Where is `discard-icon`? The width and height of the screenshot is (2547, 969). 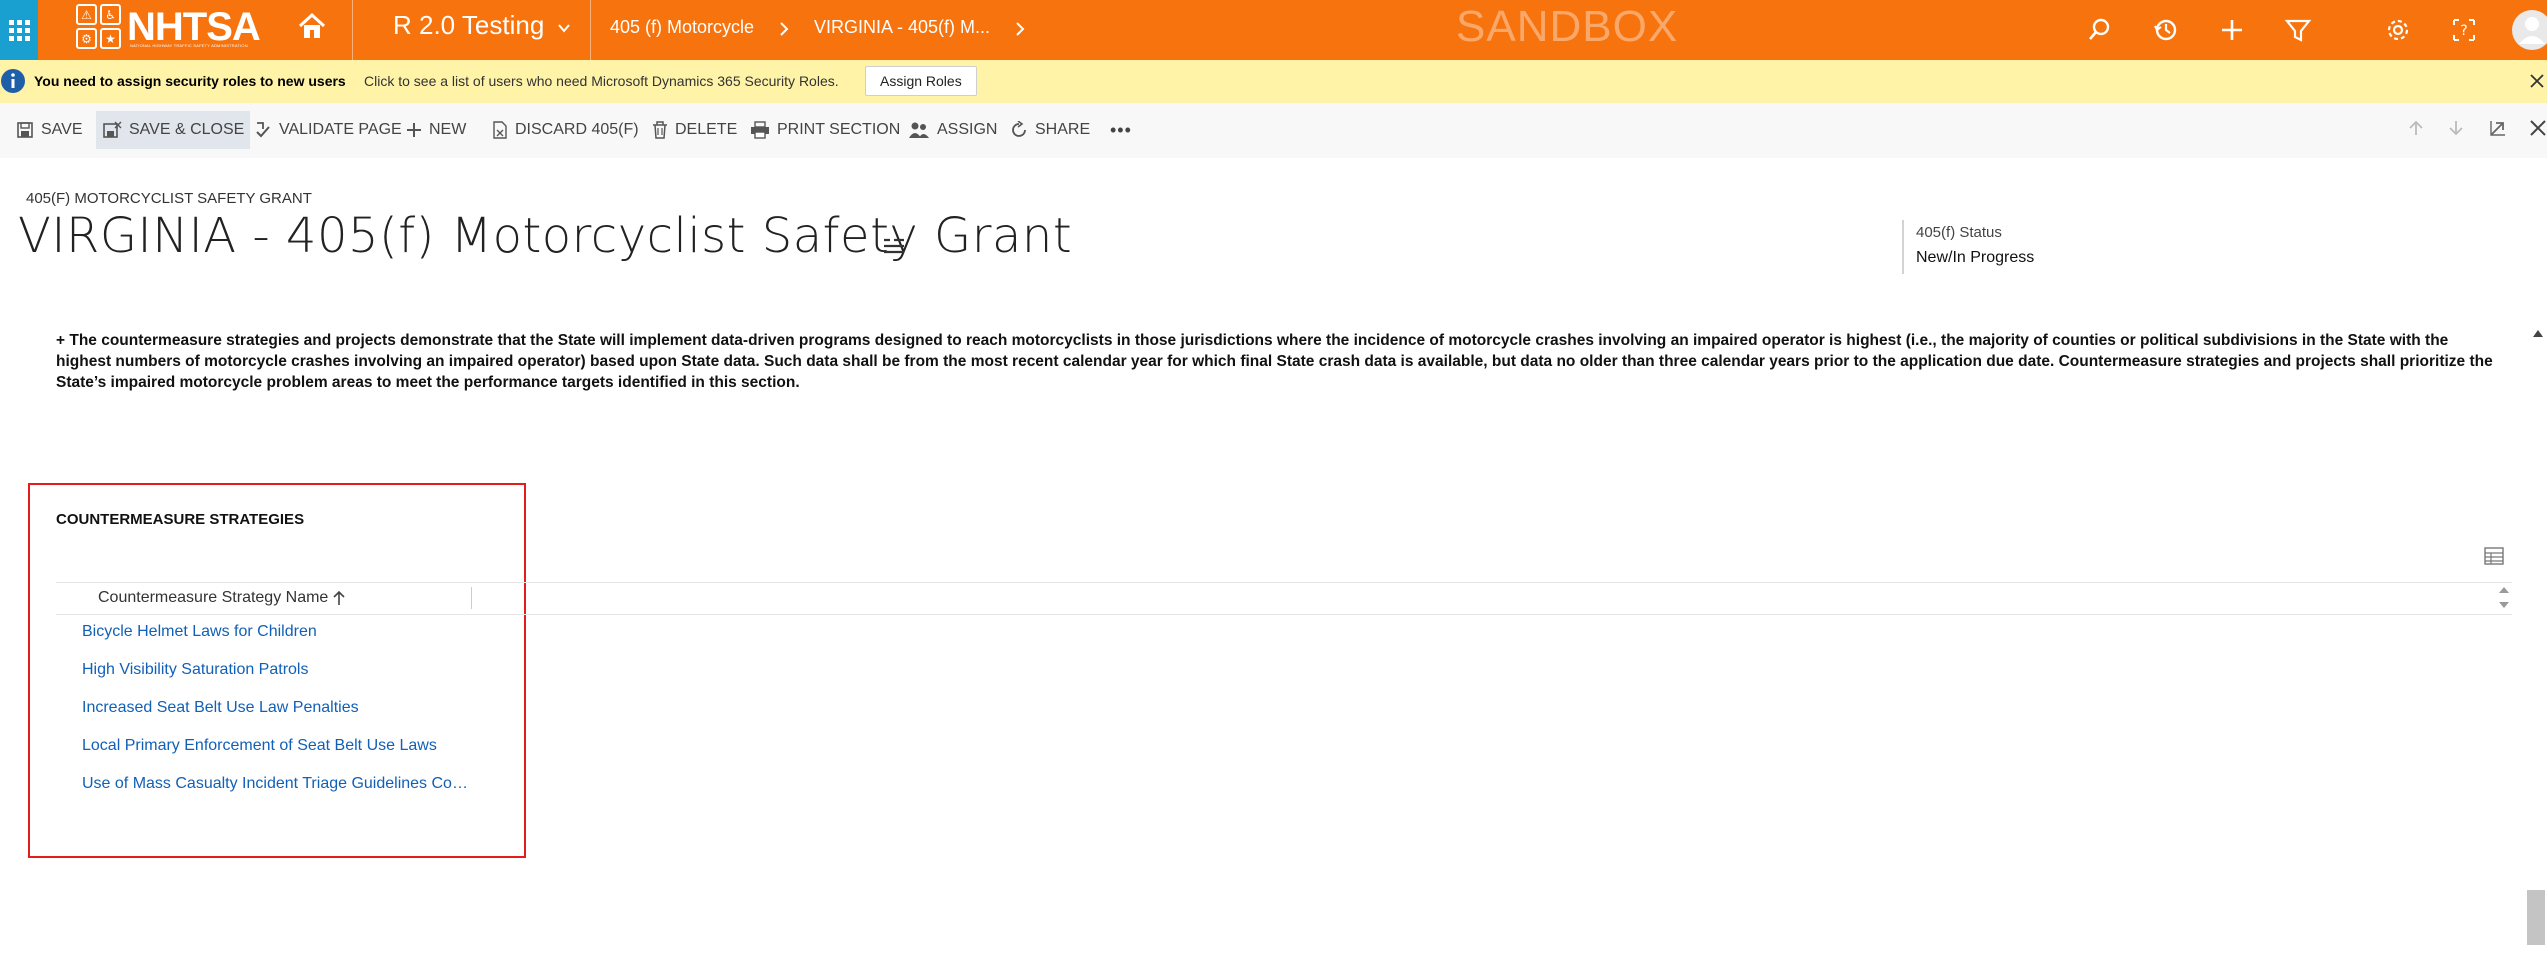
discard-icon is located at coordinates (500, 130).